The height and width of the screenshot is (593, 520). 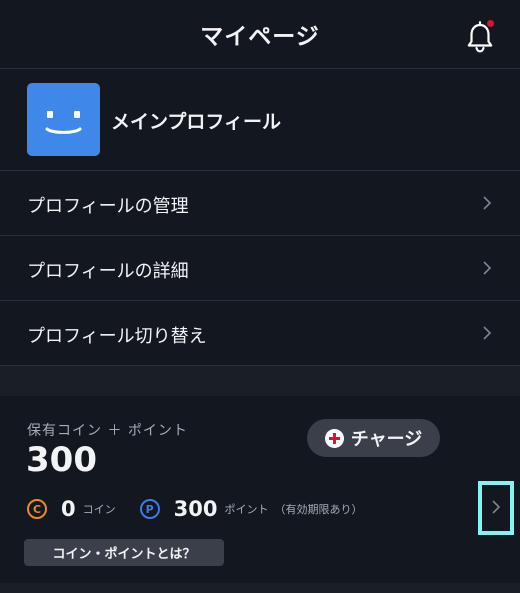 I want to click on charge-label: チャージ, so click(x=386, y=439).